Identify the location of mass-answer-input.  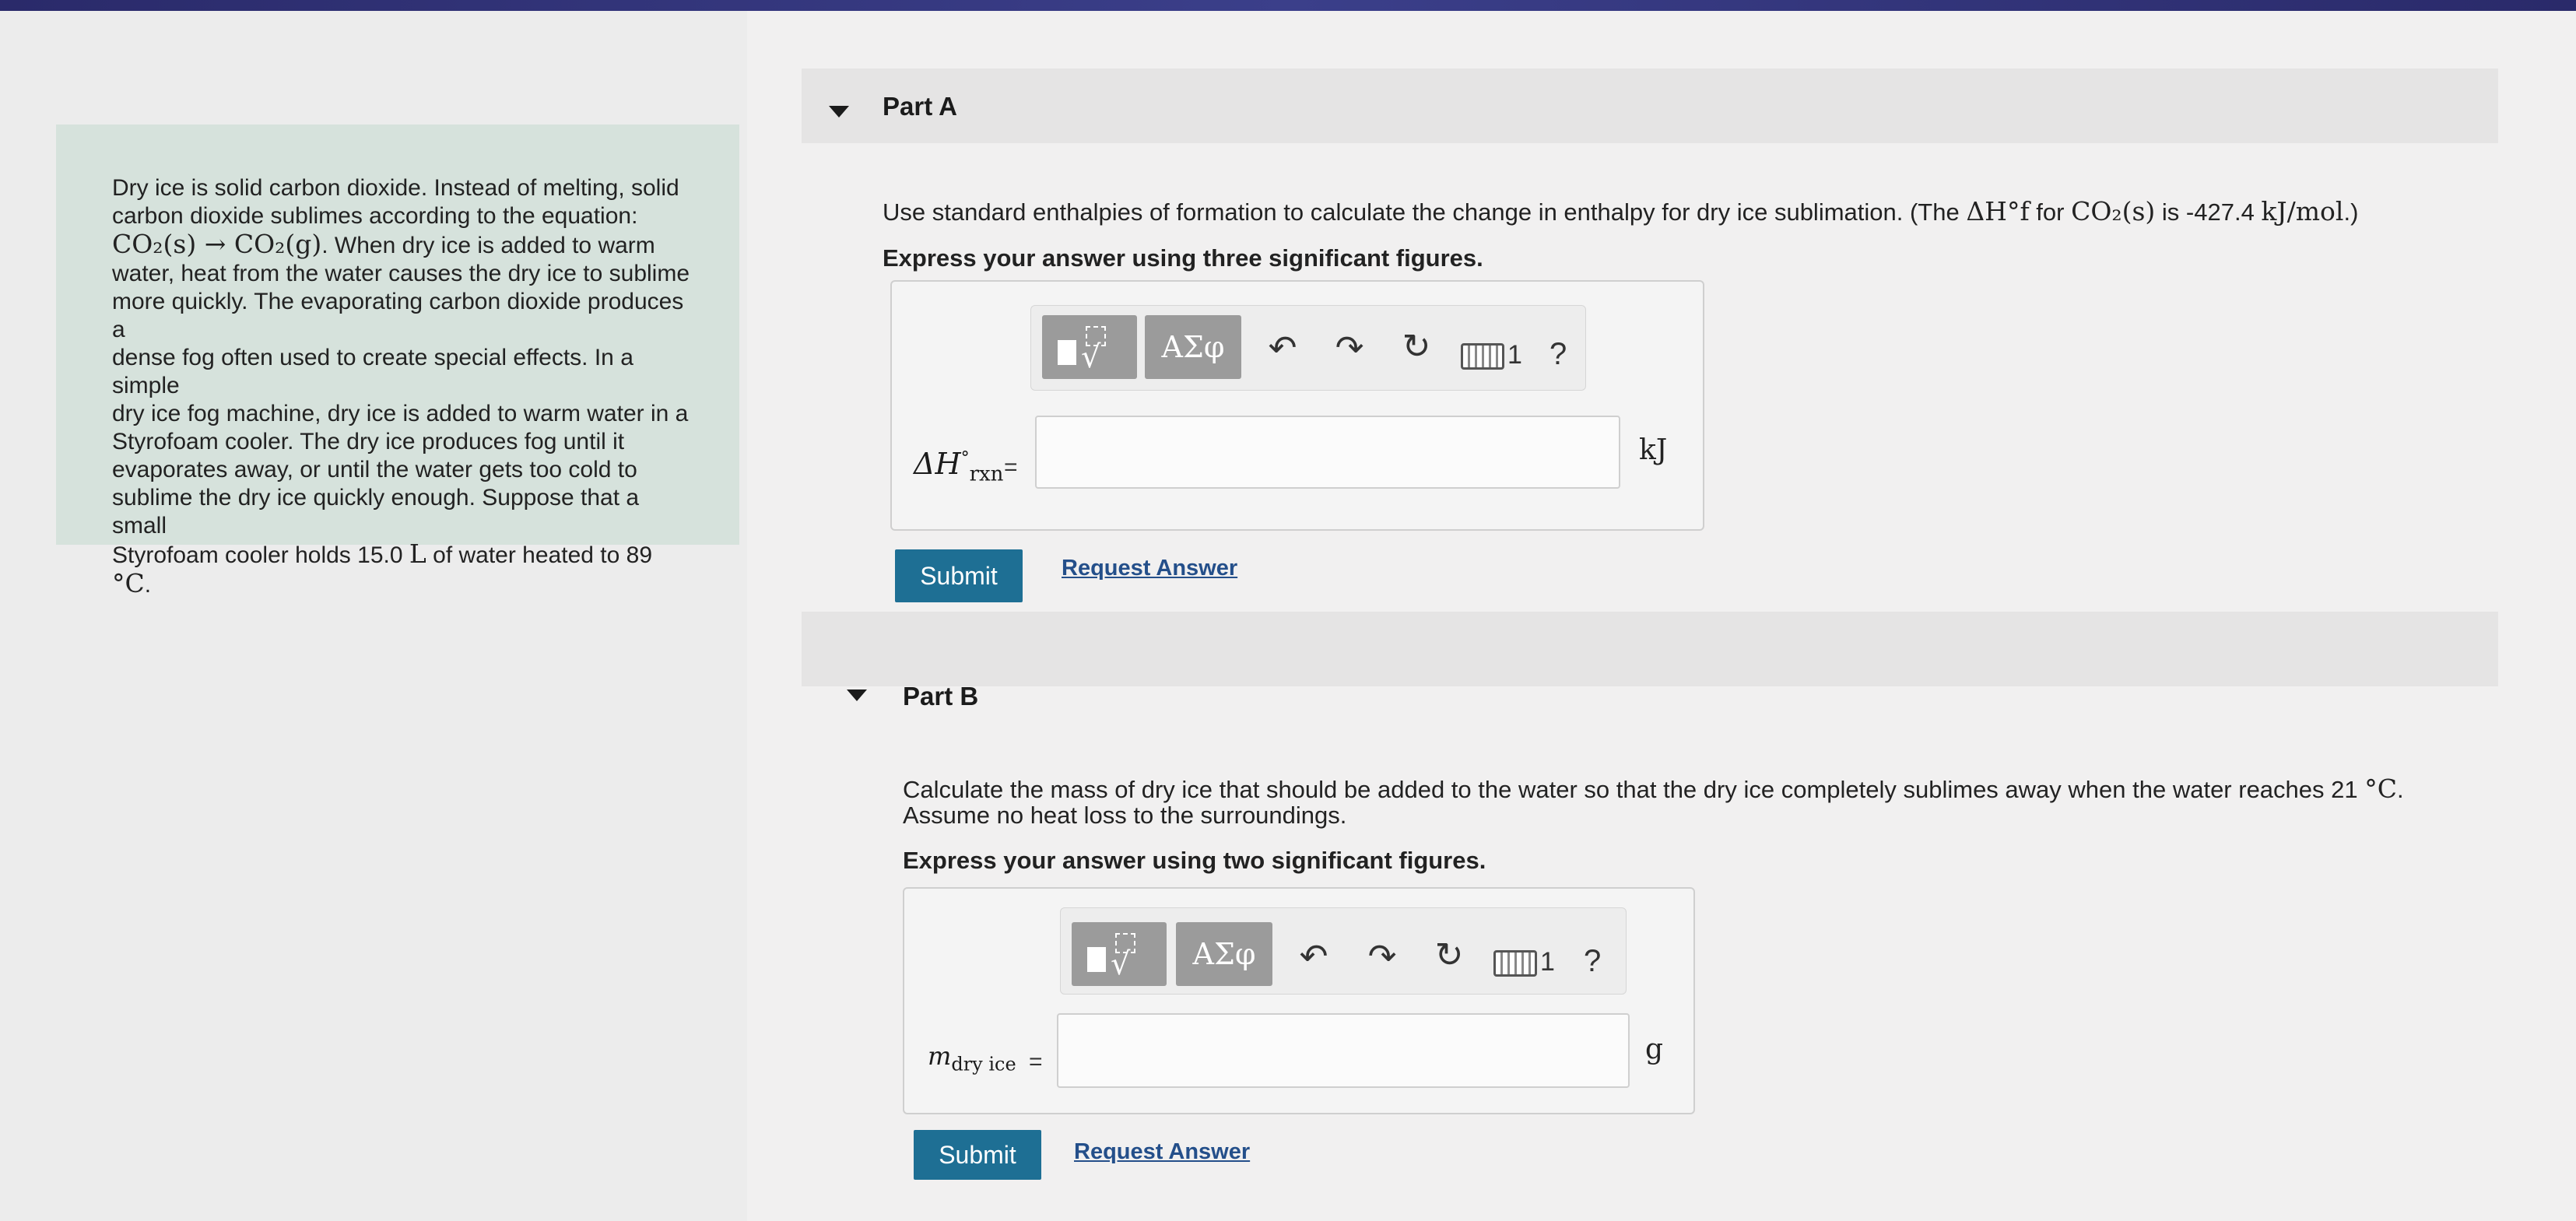
(1344, 1050).